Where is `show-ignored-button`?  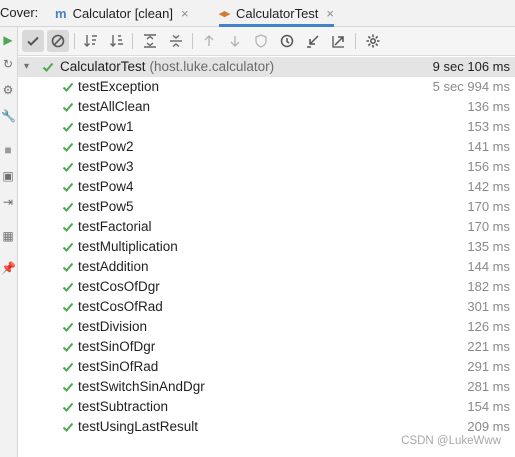
show-ignored-button is located at coordinates (58, 41).